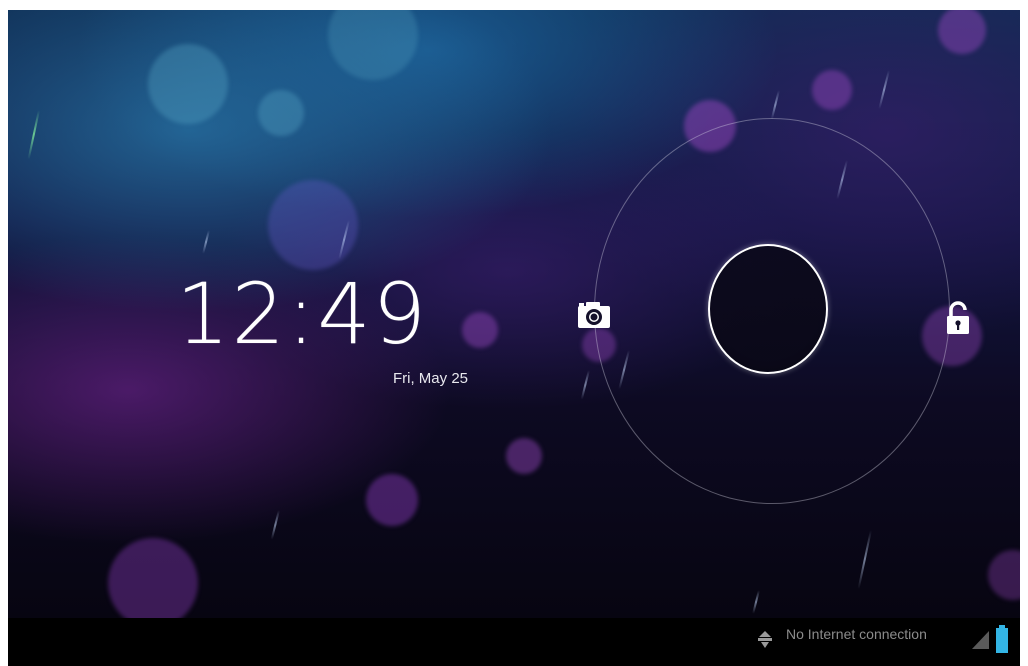 Image resolution: width=1028 pixels, height=666 pixels. What do you see at coordinates (765, 640) in the screenshot?
I see `android-notification-icon` at bounding box center [765, 640].